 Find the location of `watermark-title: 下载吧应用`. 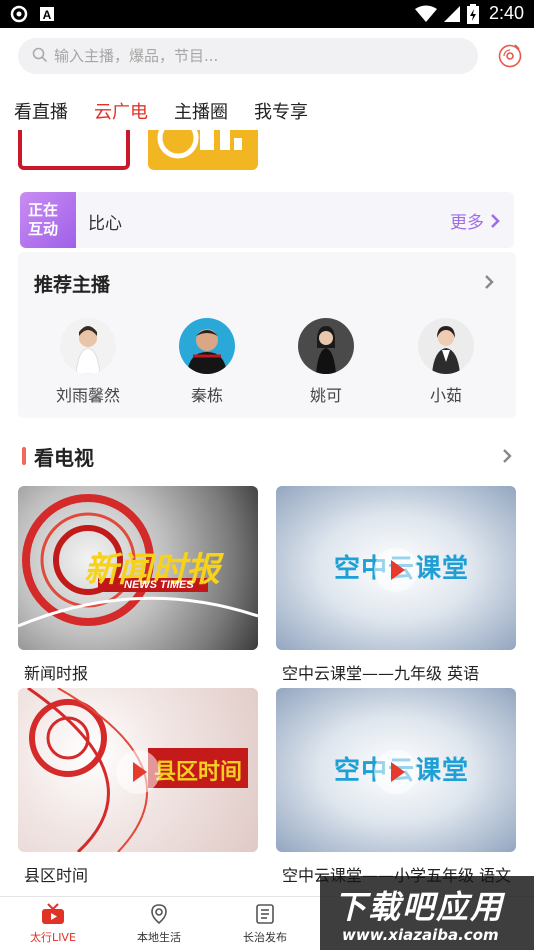

watermark-title: 下载吧应用 is located at coordinates (419, 907).